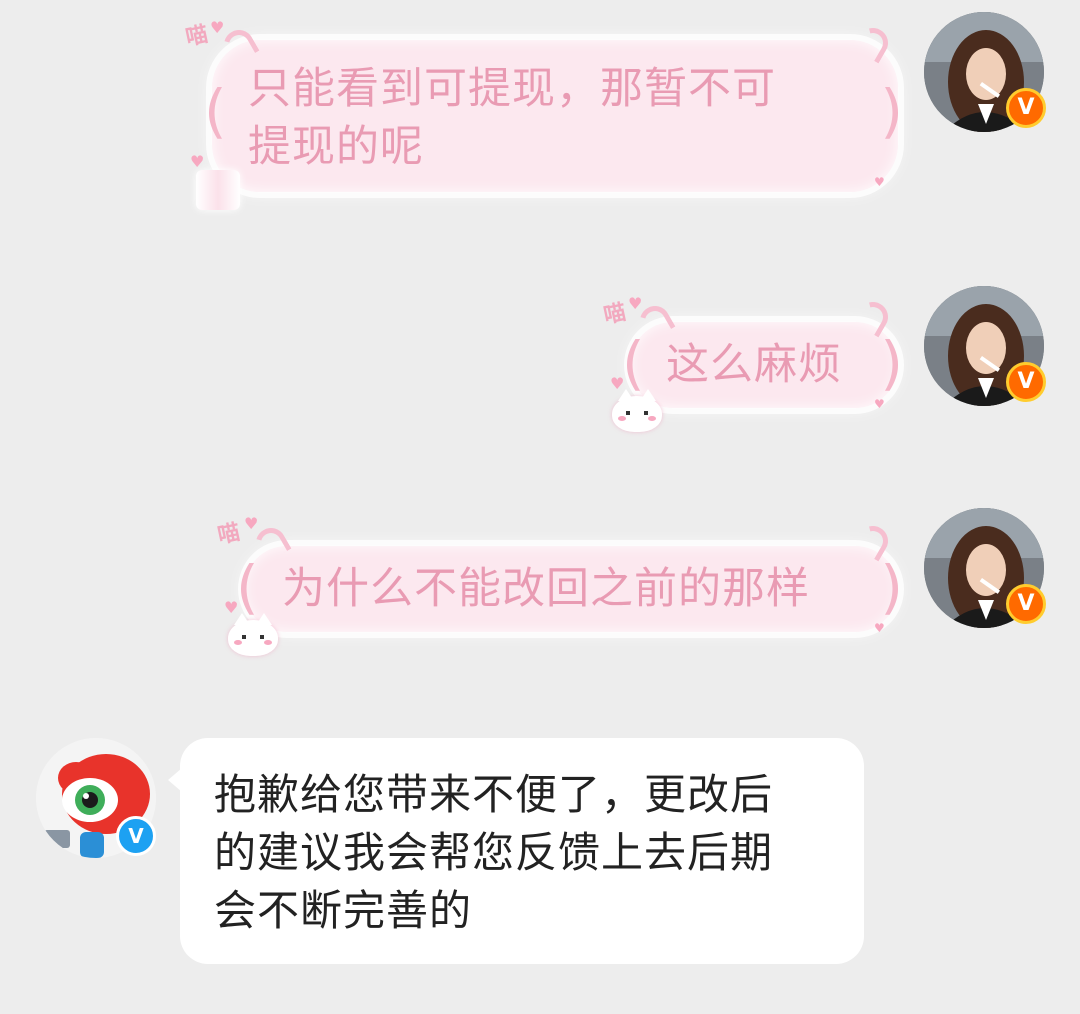 This screenshot has height=1014, width=1080. I want to click on message-bubble-user-3: ( ) 为什么不能改回之前的那样, so click(569, 589).